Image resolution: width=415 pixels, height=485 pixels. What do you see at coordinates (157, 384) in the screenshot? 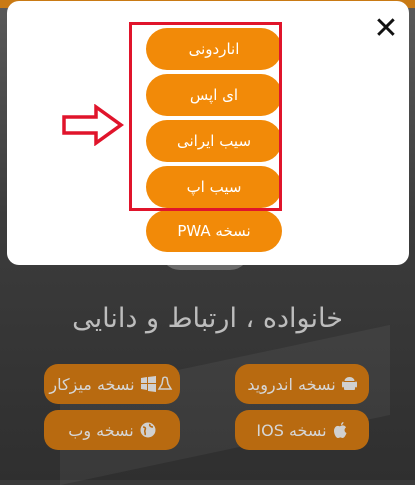
I see `windows-linux-icon` at bounding box center [157, 384].